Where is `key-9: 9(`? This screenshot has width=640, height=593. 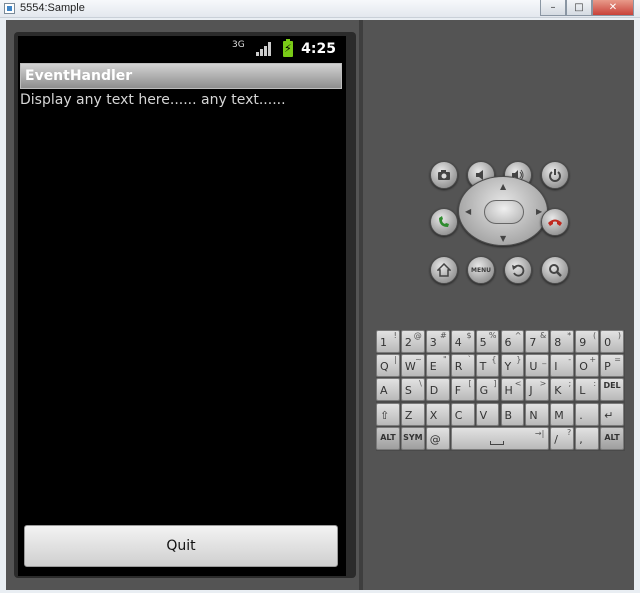
key-9: 9( is located at coordinates (587, 341).